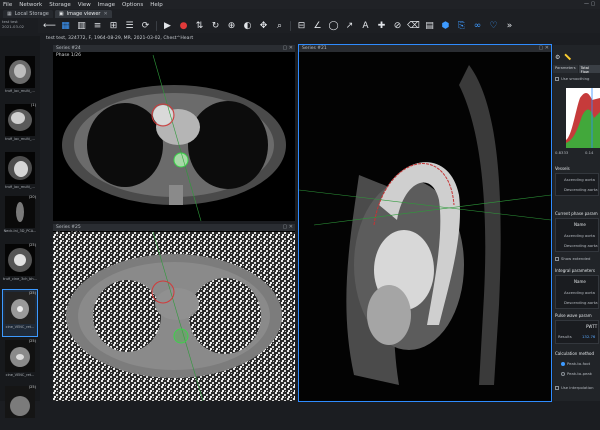 The height and width of the screenshot is (430, 600). What do you see at coordinates (9, 14) in the screenshot?
I see `storage-icon: ▦` at bounding box center [9, 14].